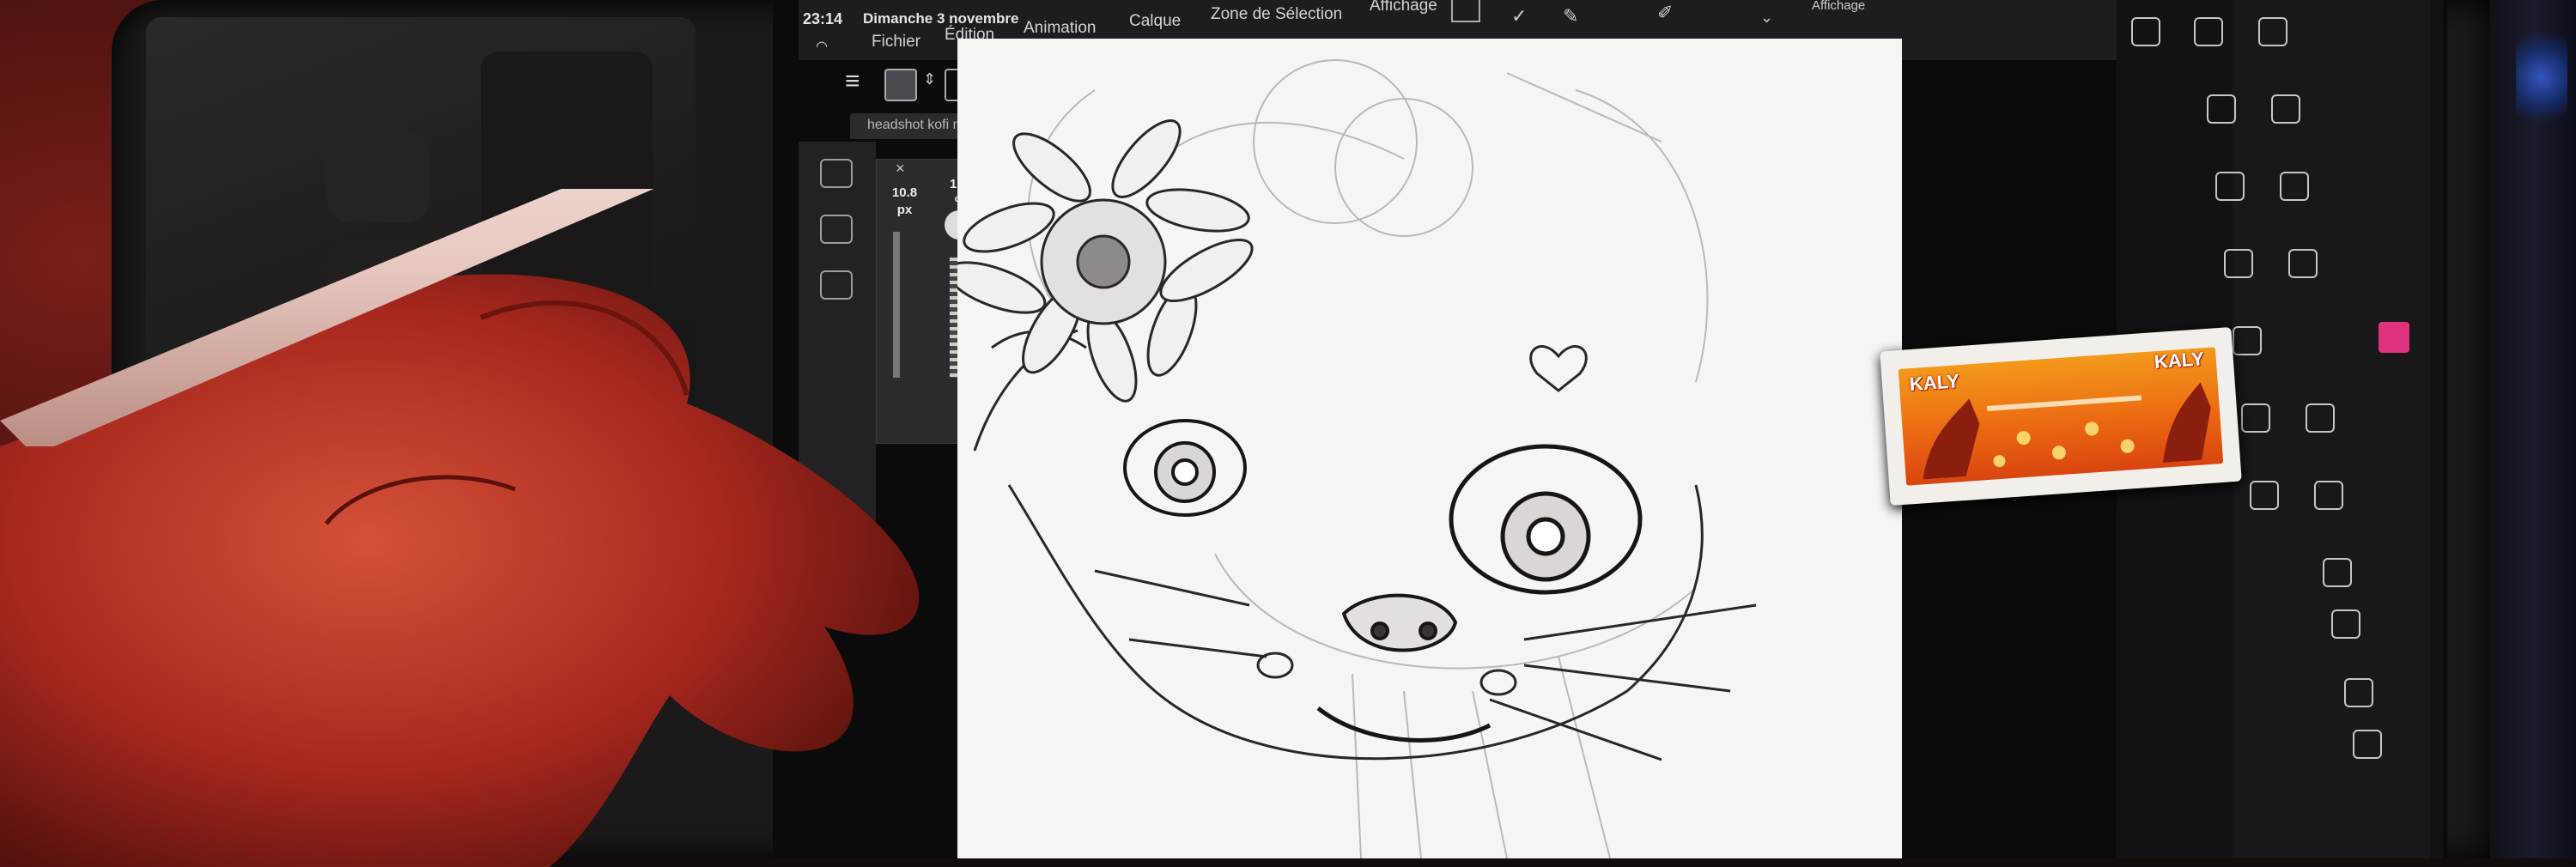 The height and width of the screenshot is (867, 2576). I want to click on heart-doodle, so click(1558, 368).